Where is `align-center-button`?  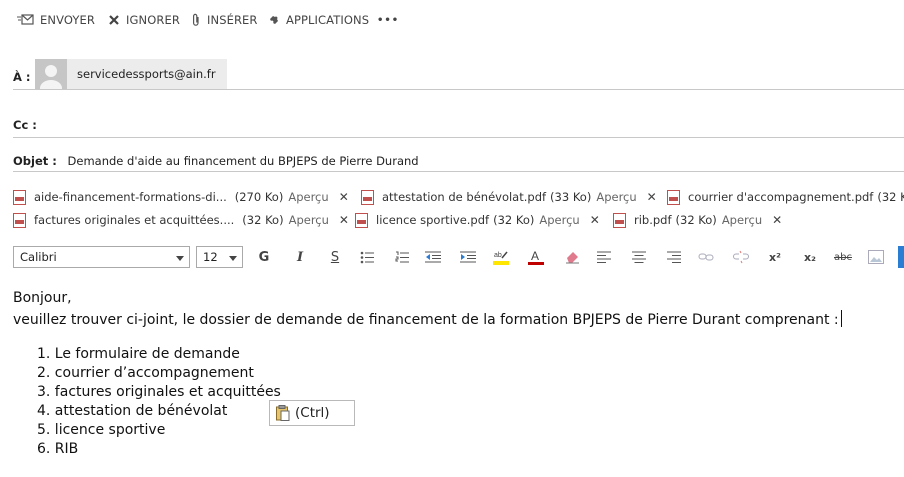
align-center-button is located at coordinates (639, 257).